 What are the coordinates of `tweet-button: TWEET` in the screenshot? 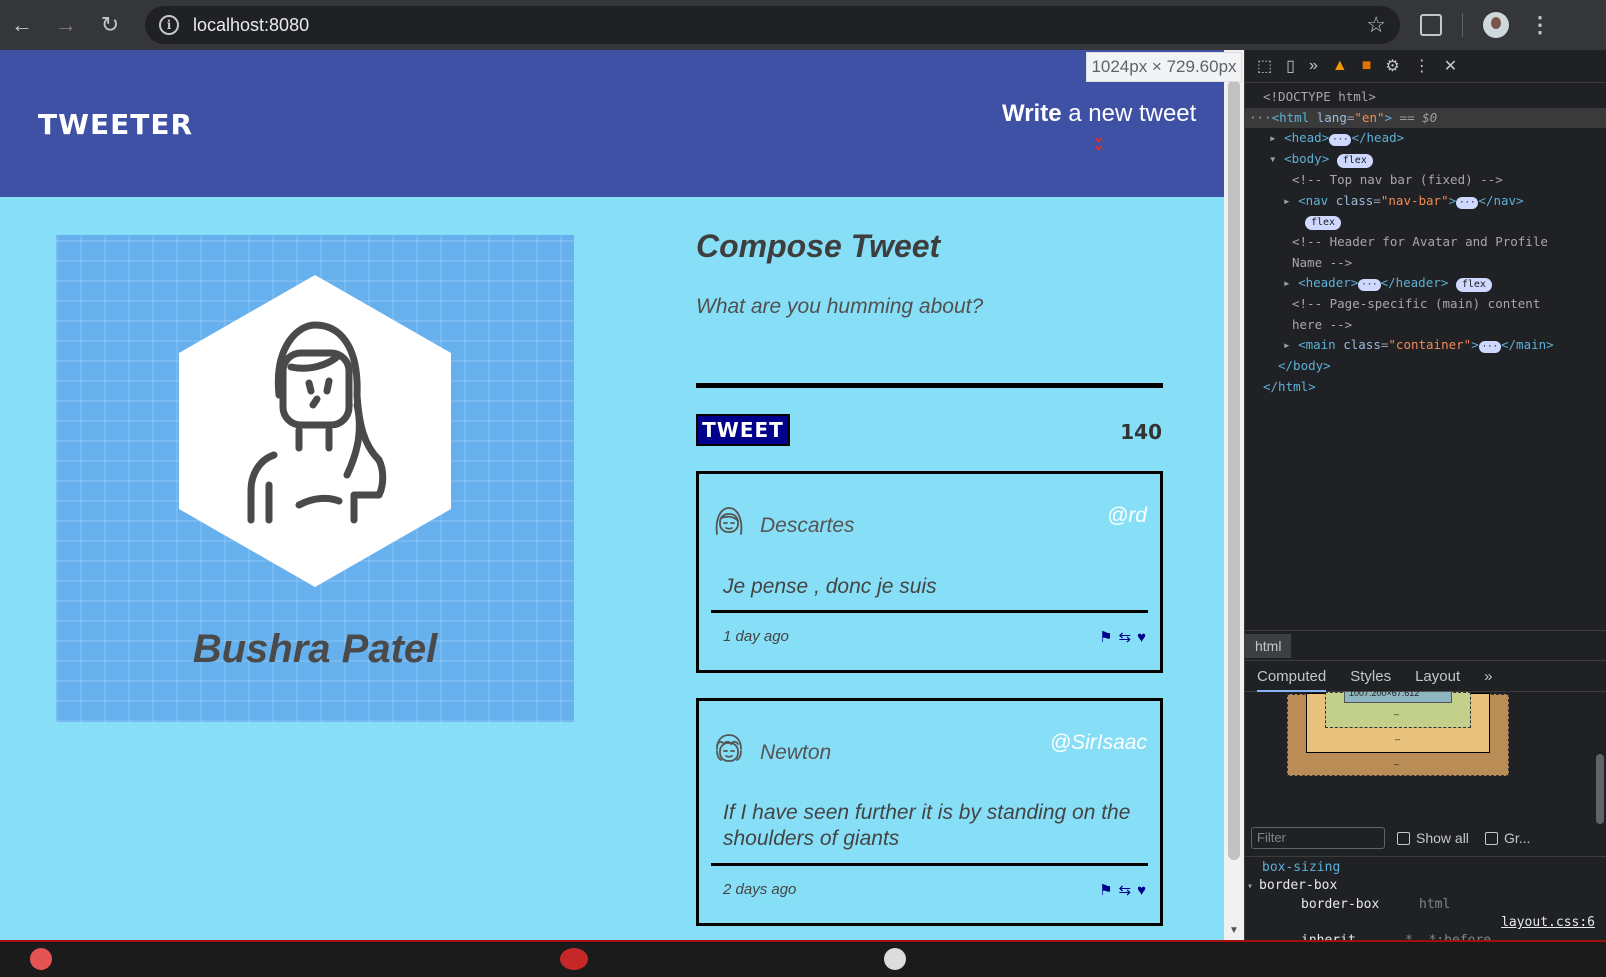 It's located at (743, 430).